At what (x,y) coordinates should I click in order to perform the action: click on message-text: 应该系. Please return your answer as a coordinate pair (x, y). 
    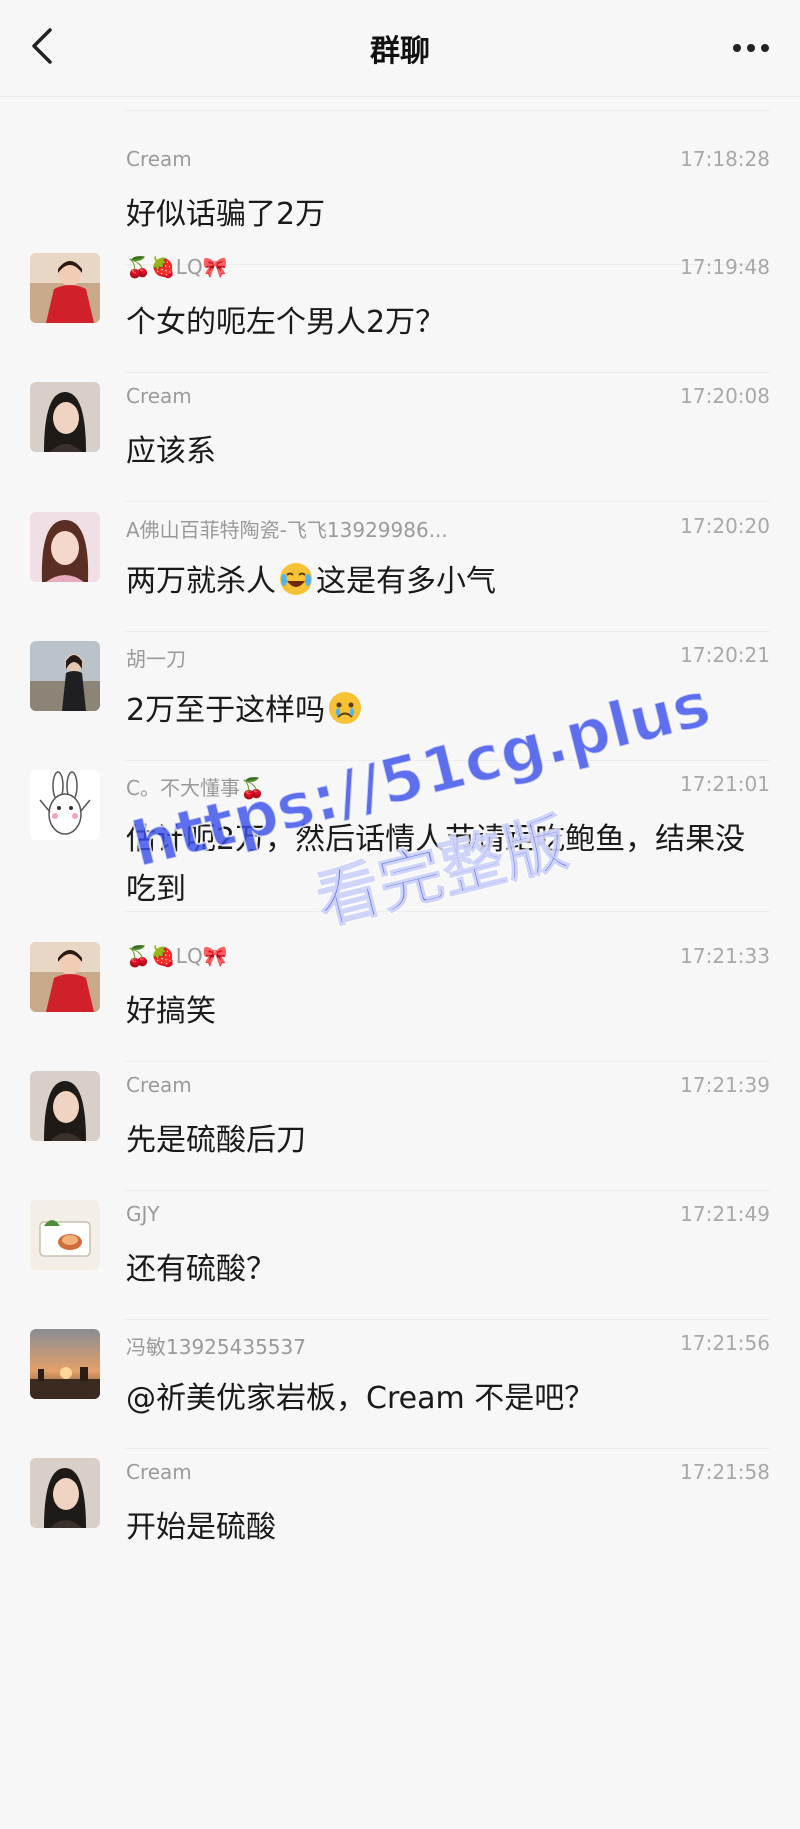
    Looking at the image, I should click on (171, 451).